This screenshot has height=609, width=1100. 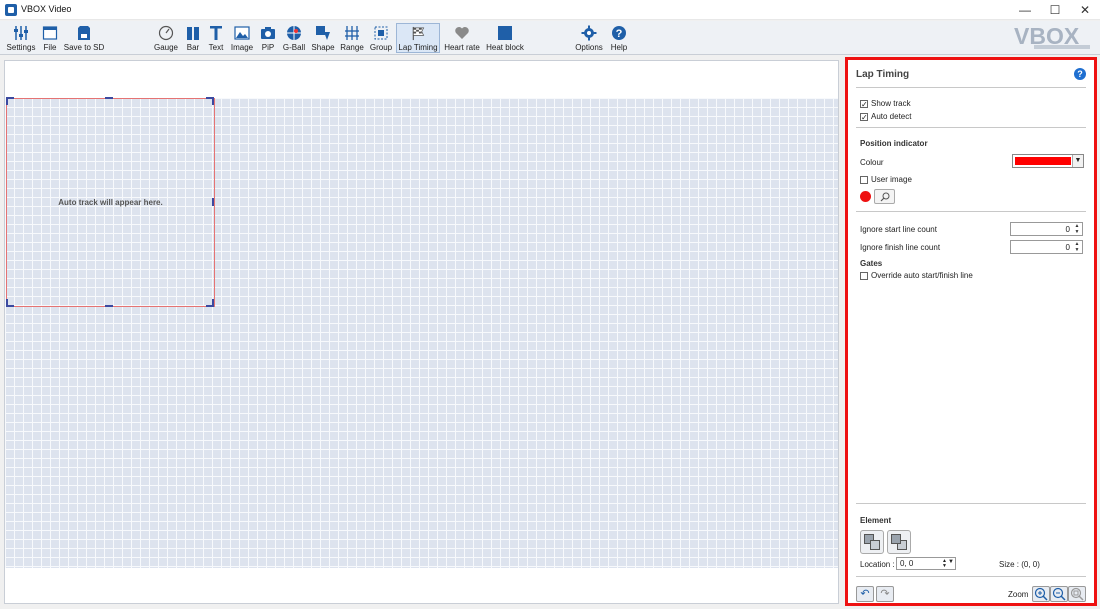 I want to click on text-label: Text, so click(x=216, y=47).